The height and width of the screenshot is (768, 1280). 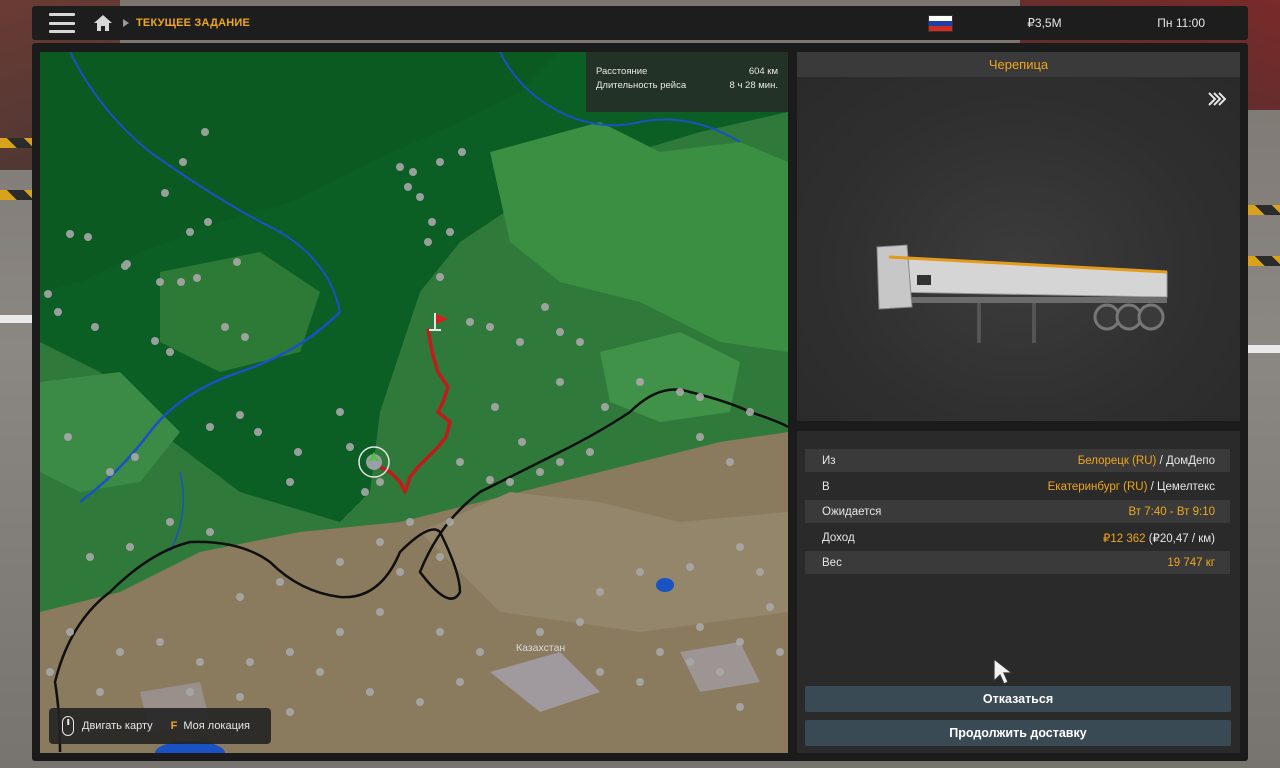 I want to click on from-row: Из Белорецк (RU) / ДомДепо, so click(x=1017, y=460).